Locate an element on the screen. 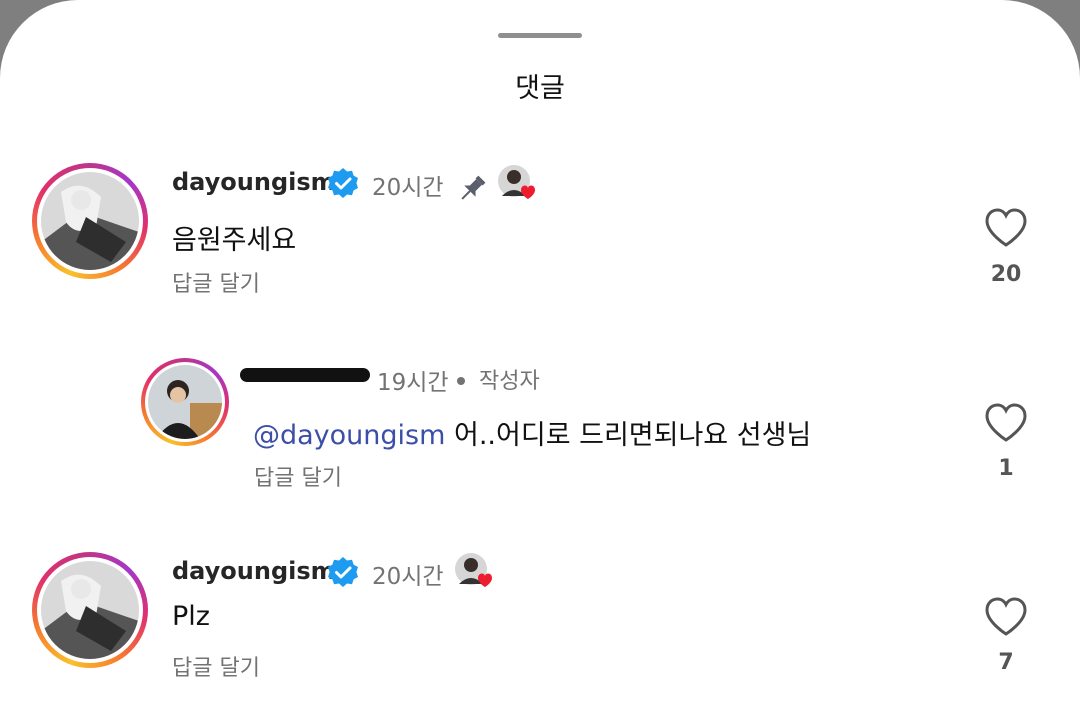 The image size is (1080, 717). like-count: 1 is located at coordinates (1006, 468).